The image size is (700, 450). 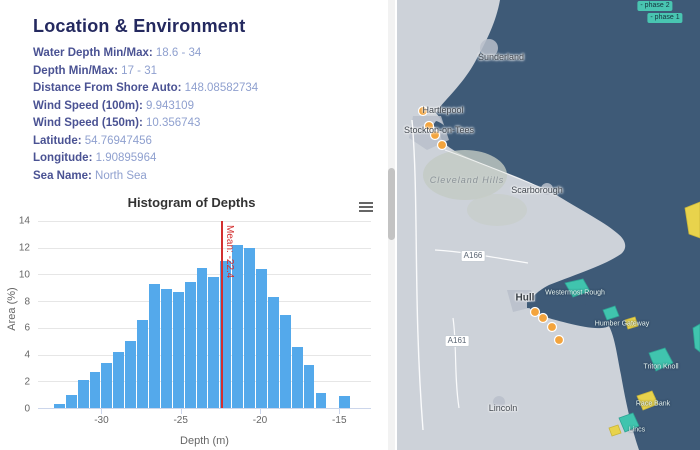 What do you see at coordinates (27, 328) in the screenshot?
I see `y-tick-label: 6` at bounding box center [27, 328].